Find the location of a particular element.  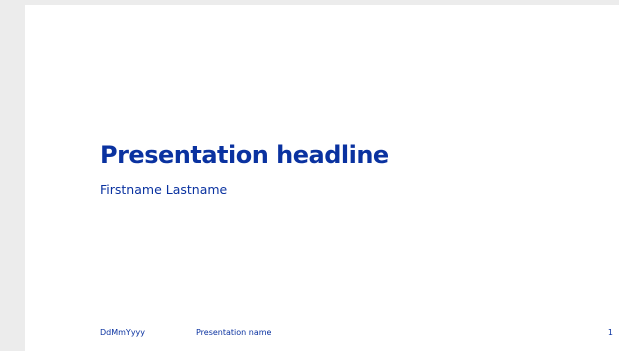

footer-date: DdMmYyyy is located at coordinates (122, 332).